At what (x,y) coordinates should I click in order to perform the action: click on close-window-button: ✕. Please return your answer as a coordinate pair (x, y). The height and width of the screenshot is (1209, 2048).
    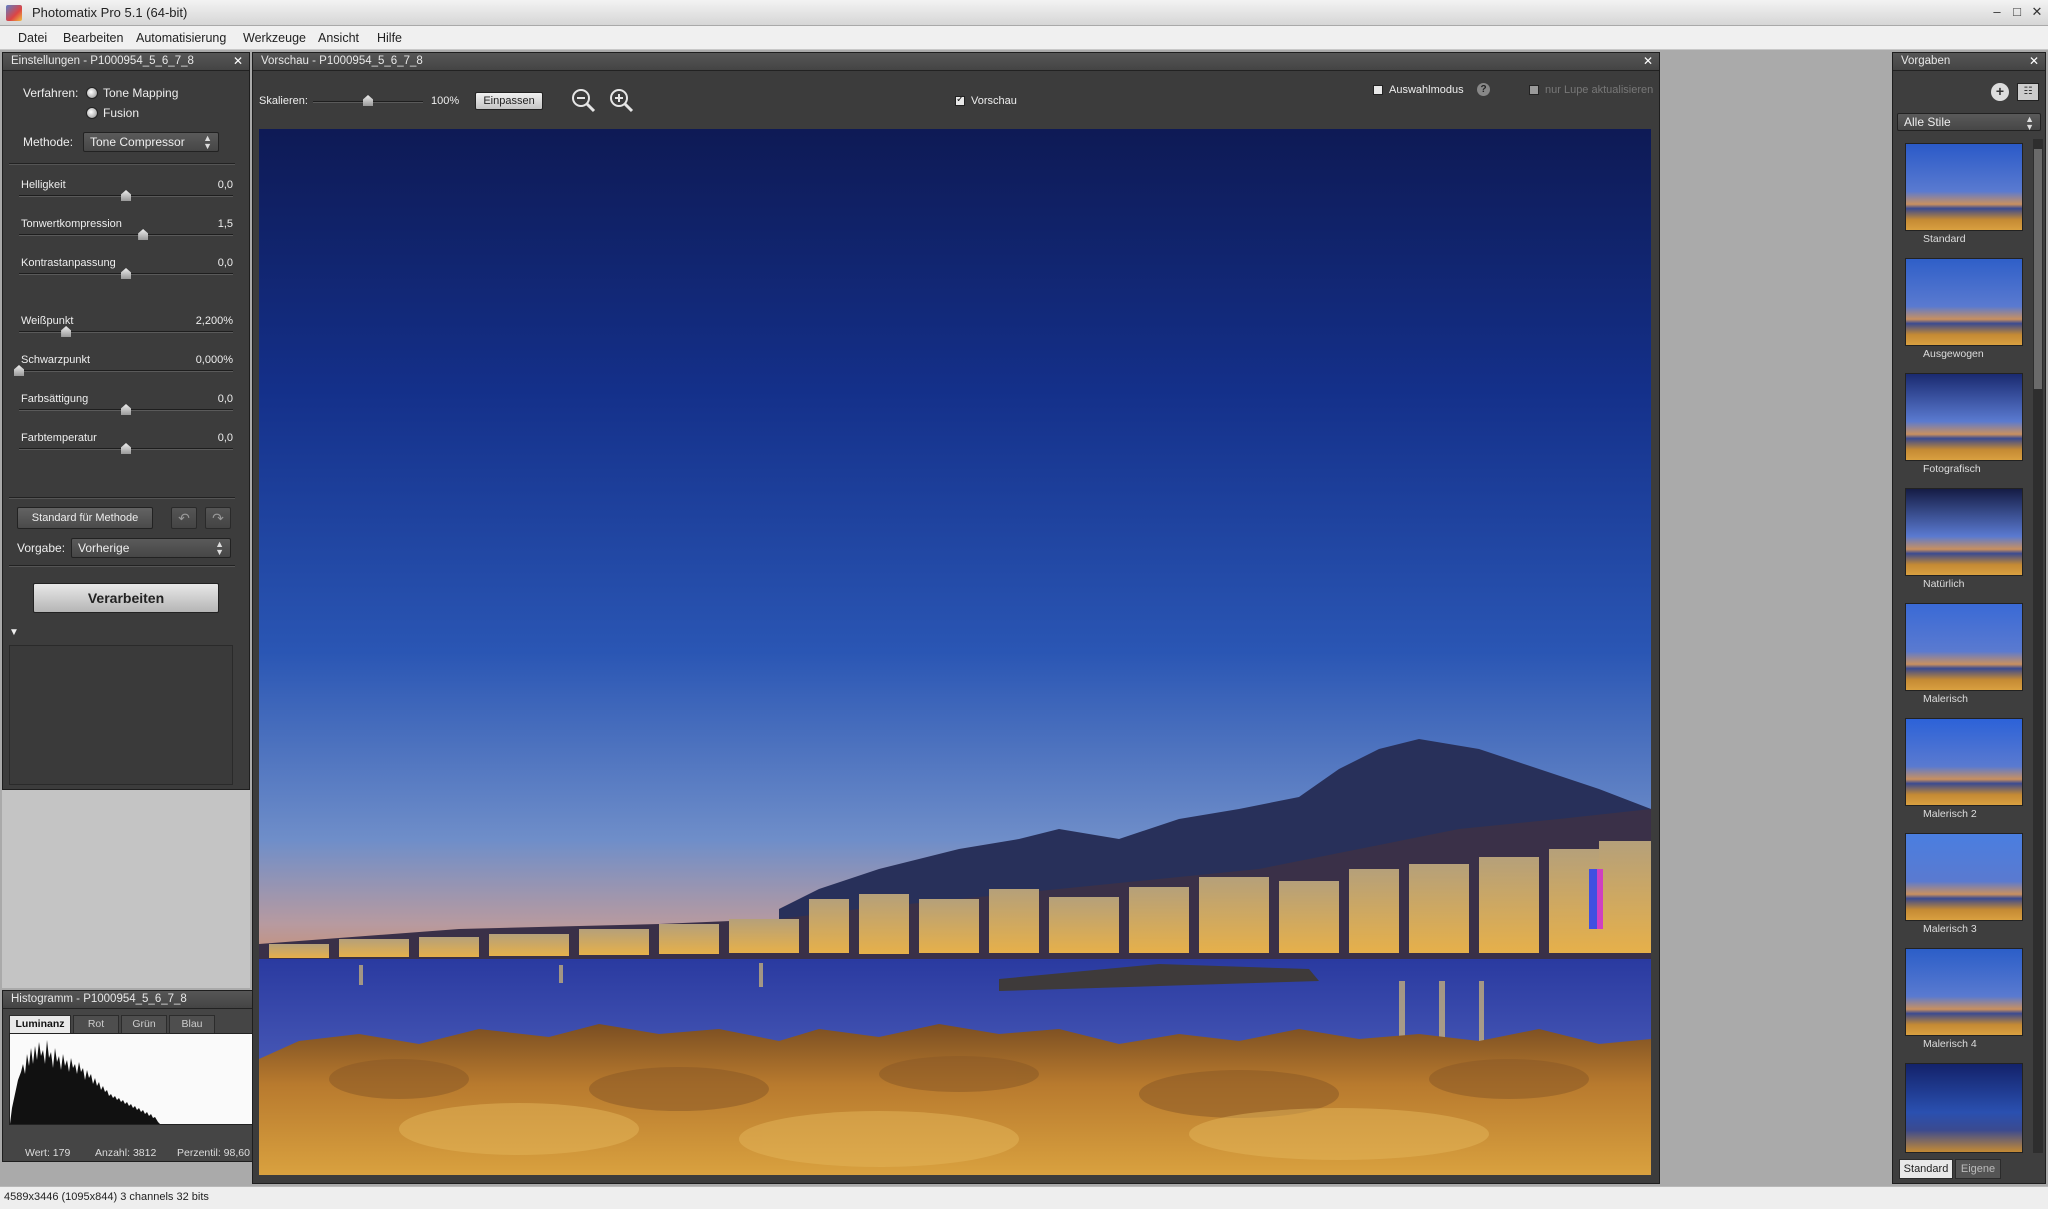
    Looking at the image, I should click on (2037, 12).